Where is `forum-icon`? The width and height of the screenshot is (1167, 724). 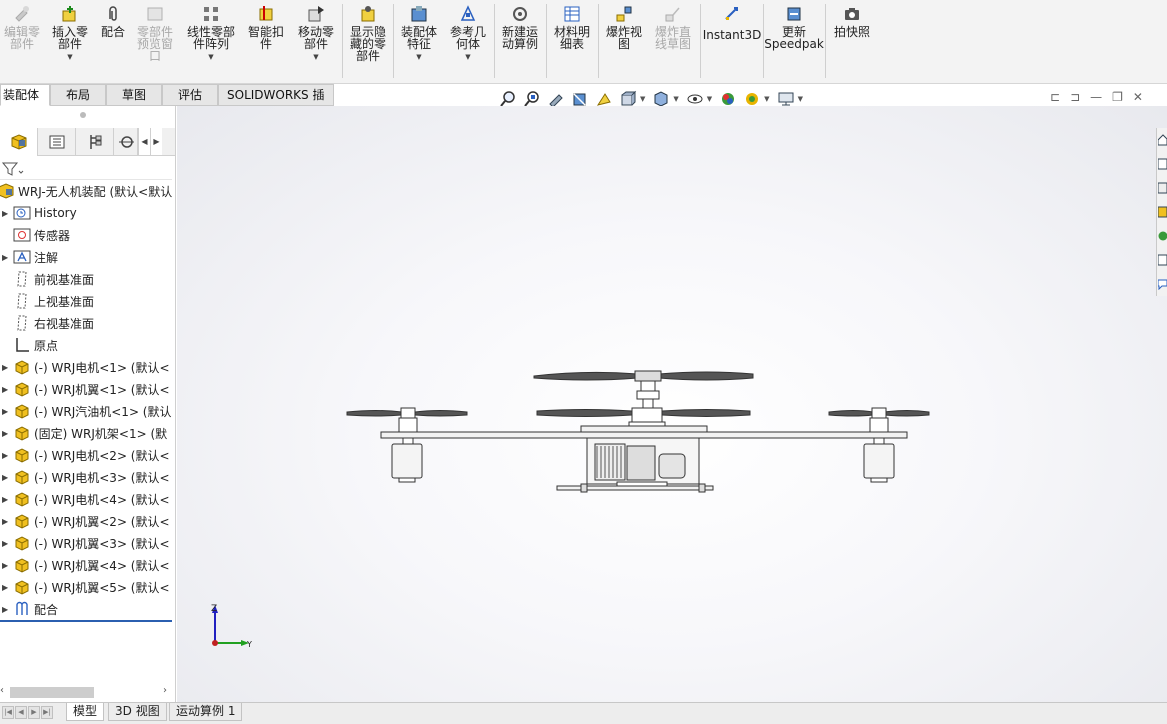 forum-icon is located at coordinates (1162, 284).